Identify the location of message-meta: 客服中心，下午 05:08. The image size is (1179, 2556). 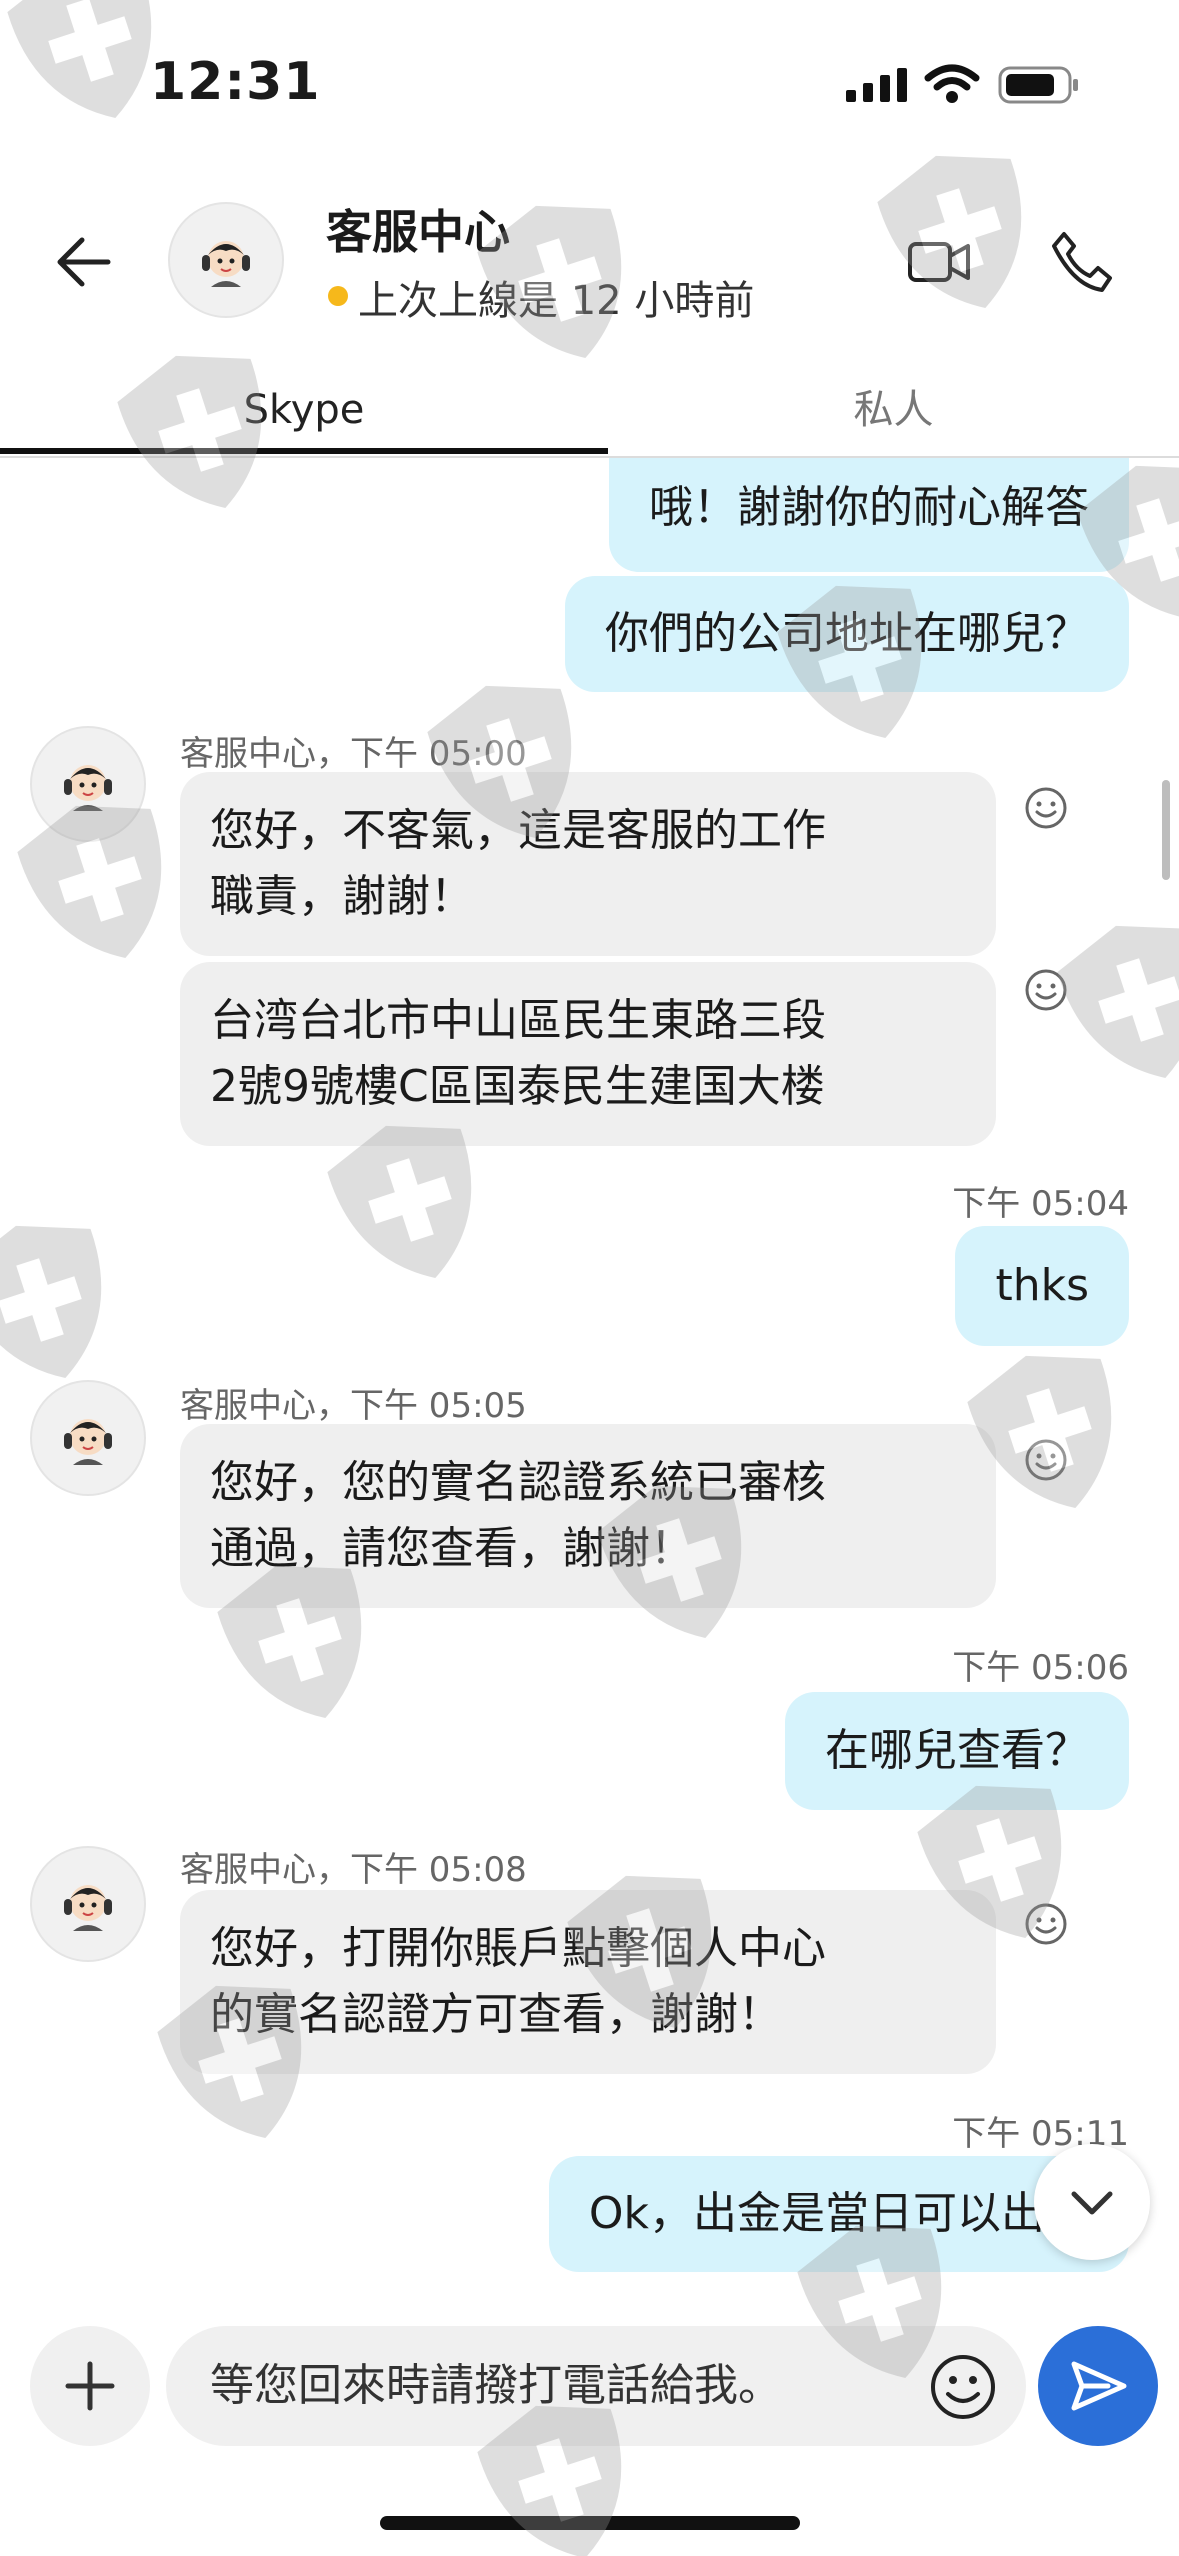
(353, 1870).